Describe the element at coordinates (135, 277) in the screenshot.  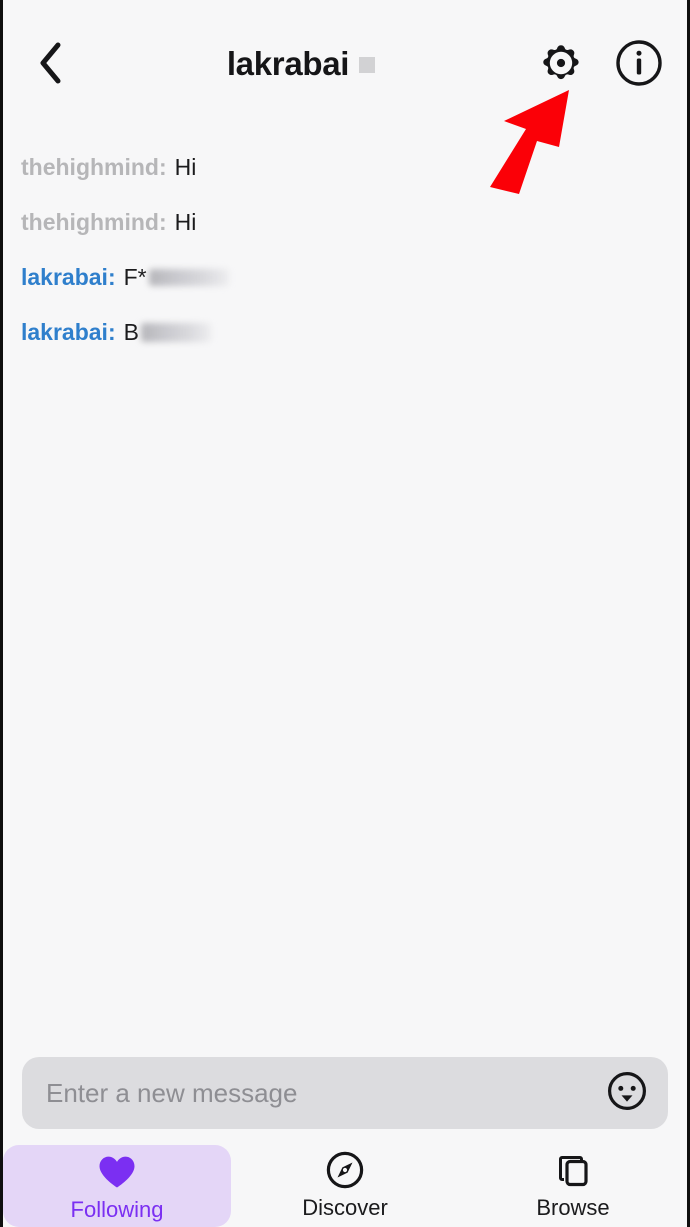
I see `message-text: F*` at that location.